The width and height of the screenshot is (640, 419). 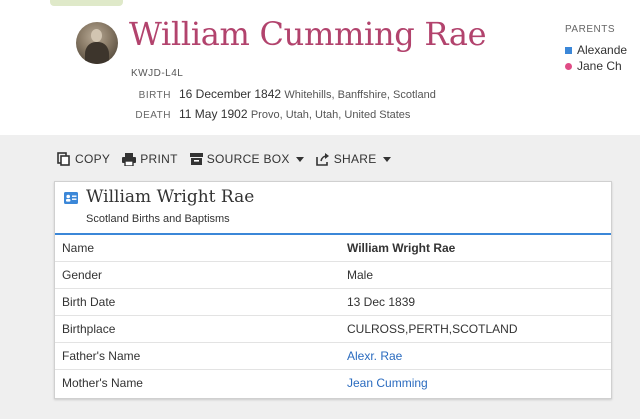 I want to click on row-label: Birthplace, so click(x=89, y=329).